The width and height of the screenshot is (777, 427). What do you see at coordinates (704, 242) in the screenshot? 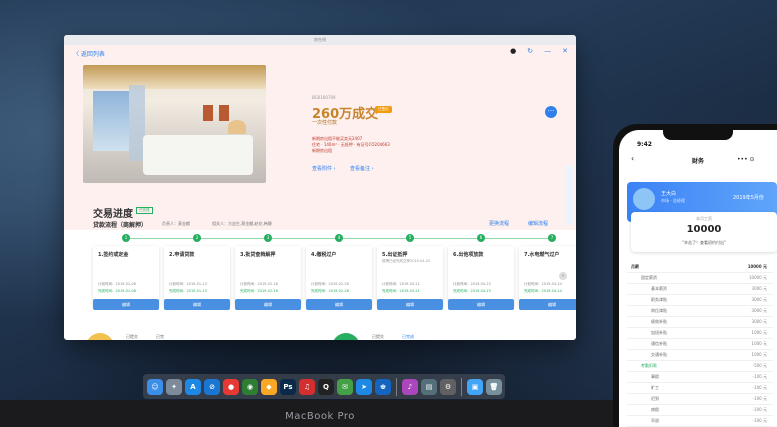
I see `salary-thanks: "辛苦了！查看初约付出"` at bounding box center [704, 242].